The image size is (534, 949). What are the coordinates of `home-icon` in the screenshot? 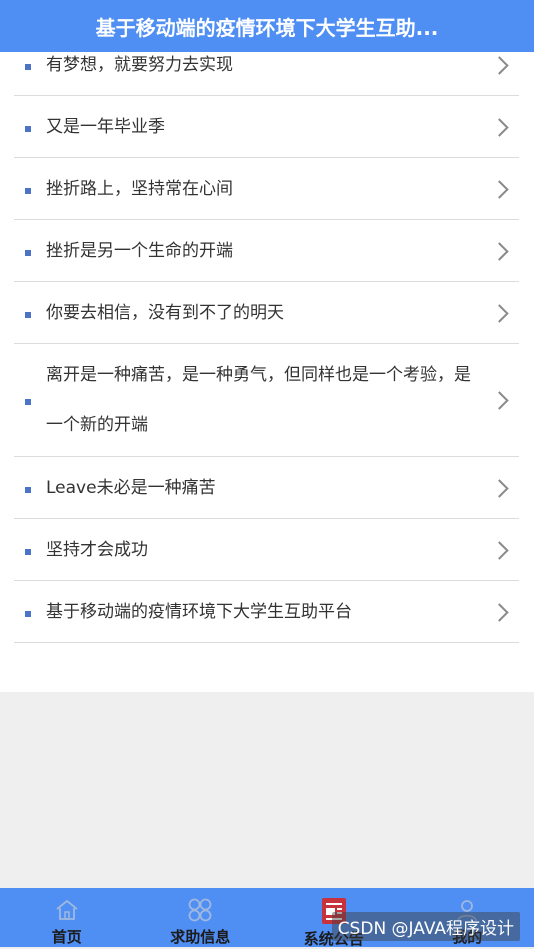 It's located at (67, 910).